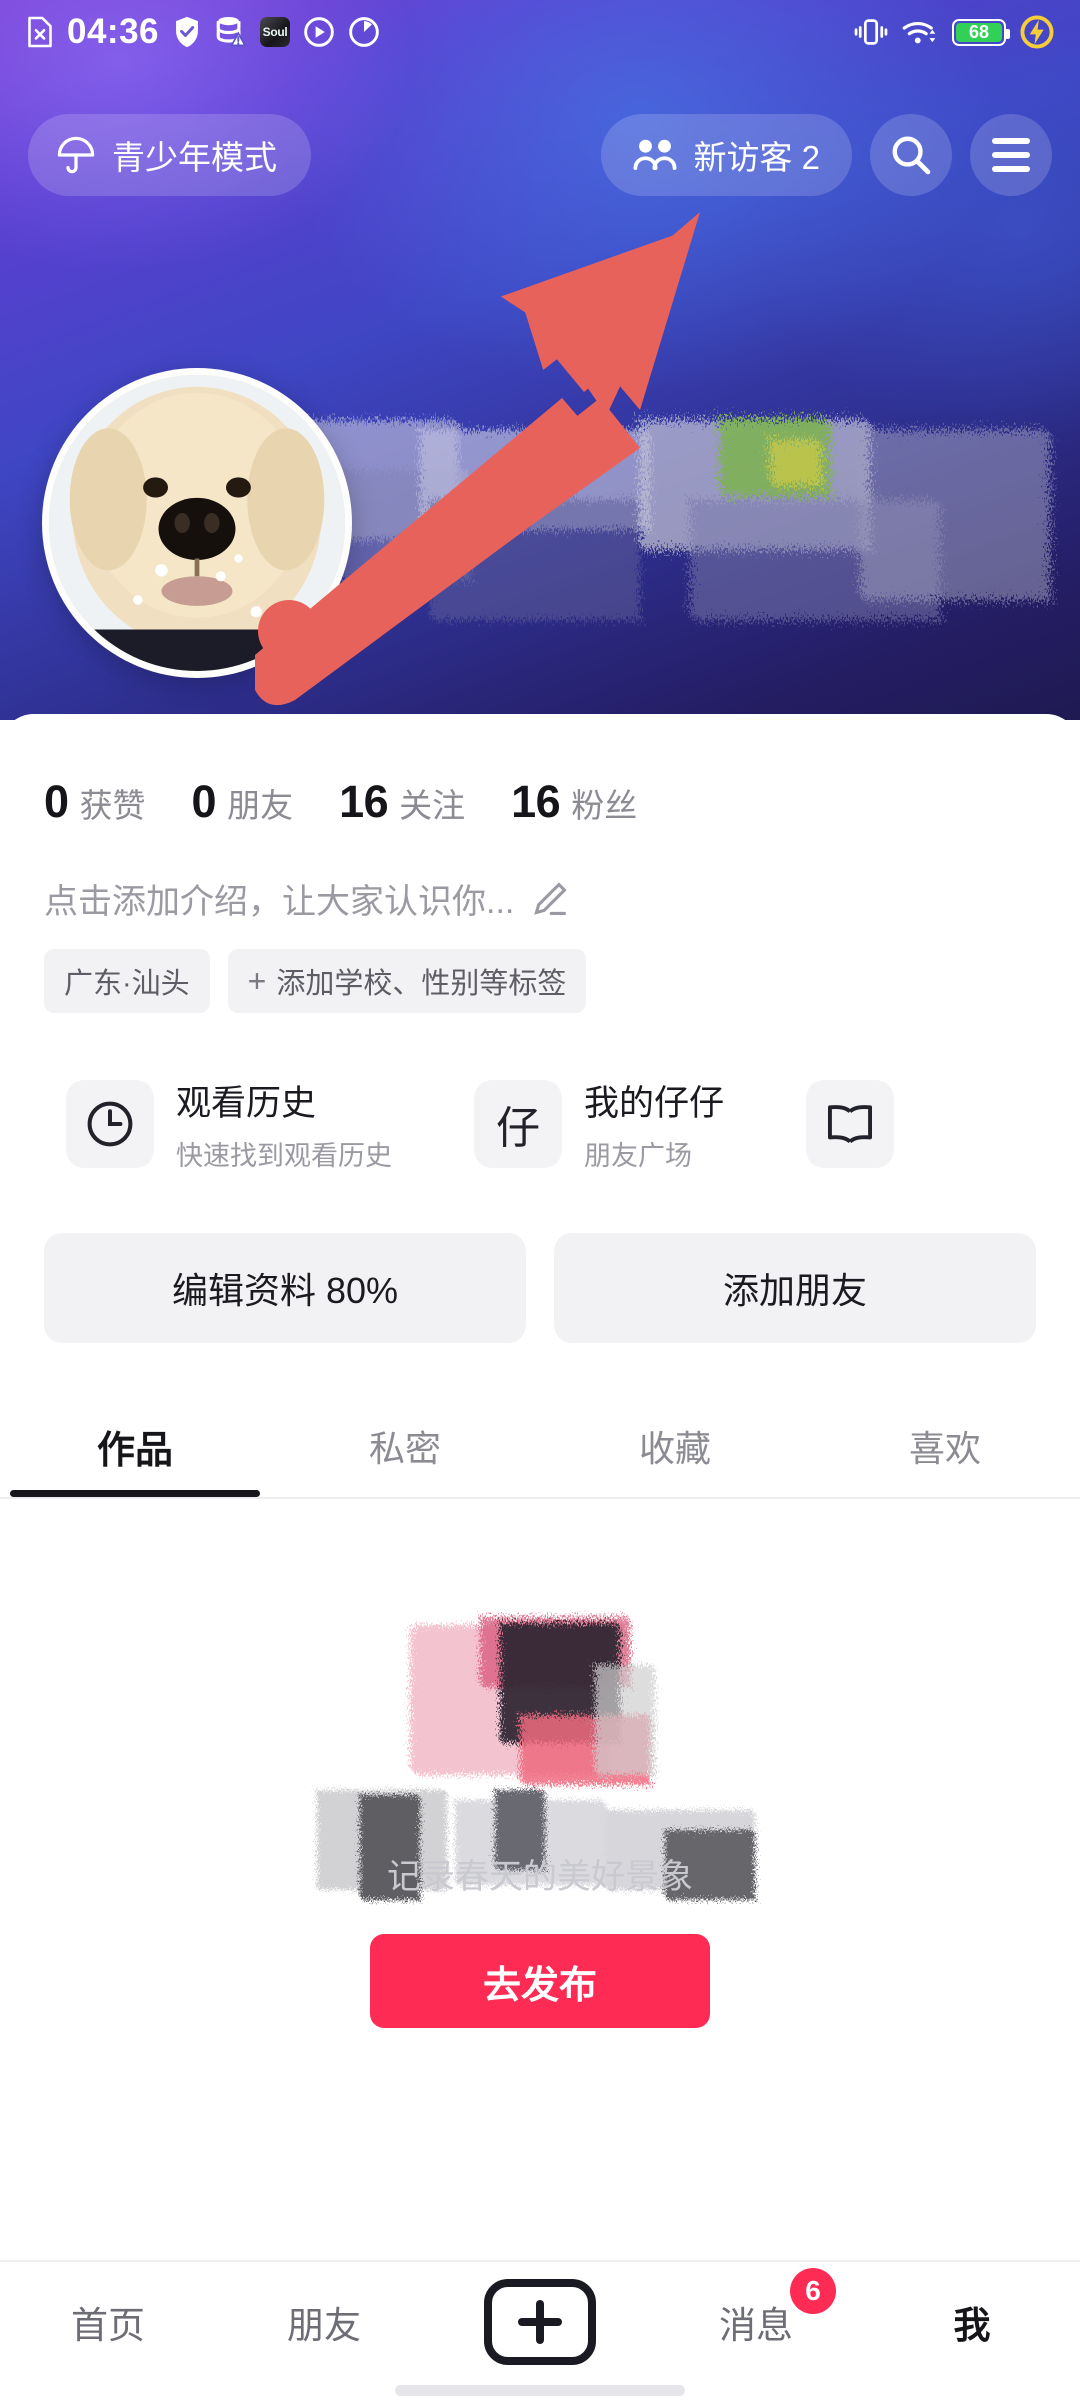 The image size is (1080, 2408). I want to click on shortcut-cards: 观看历史 快速找到观看历史 仔 我的仔仔 朋友广场, so click(540, 1104).